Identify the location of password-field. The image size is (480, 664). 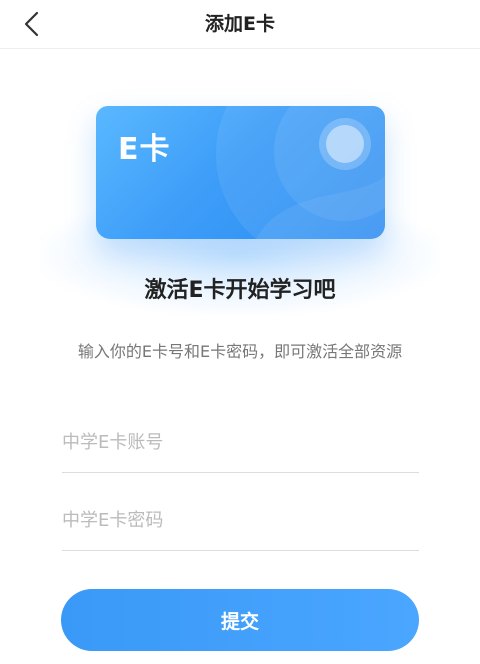
(240, 520).